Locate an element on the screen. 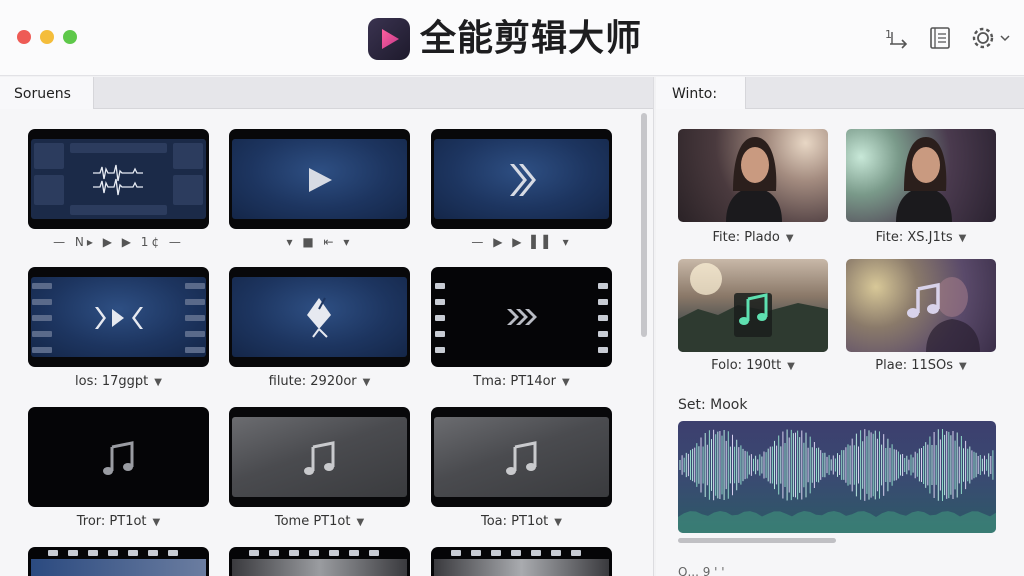 The height and width of the screenshot is (576, 1024). sources-tabstrip: Soruens is located at coordinates (326, 93).